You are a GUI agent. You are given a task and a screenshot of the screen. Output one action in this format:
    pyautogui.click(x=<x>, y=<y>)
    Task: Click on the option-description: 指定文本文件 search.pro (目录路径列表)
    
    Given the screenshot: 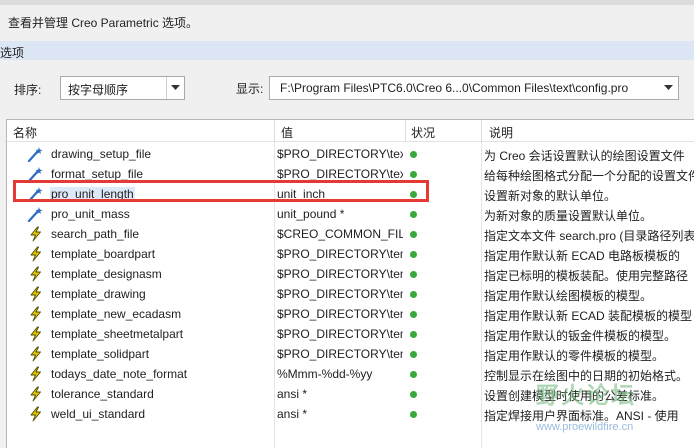 What is the action you would take?
    pyautogui.click(x=589, y=236)
    